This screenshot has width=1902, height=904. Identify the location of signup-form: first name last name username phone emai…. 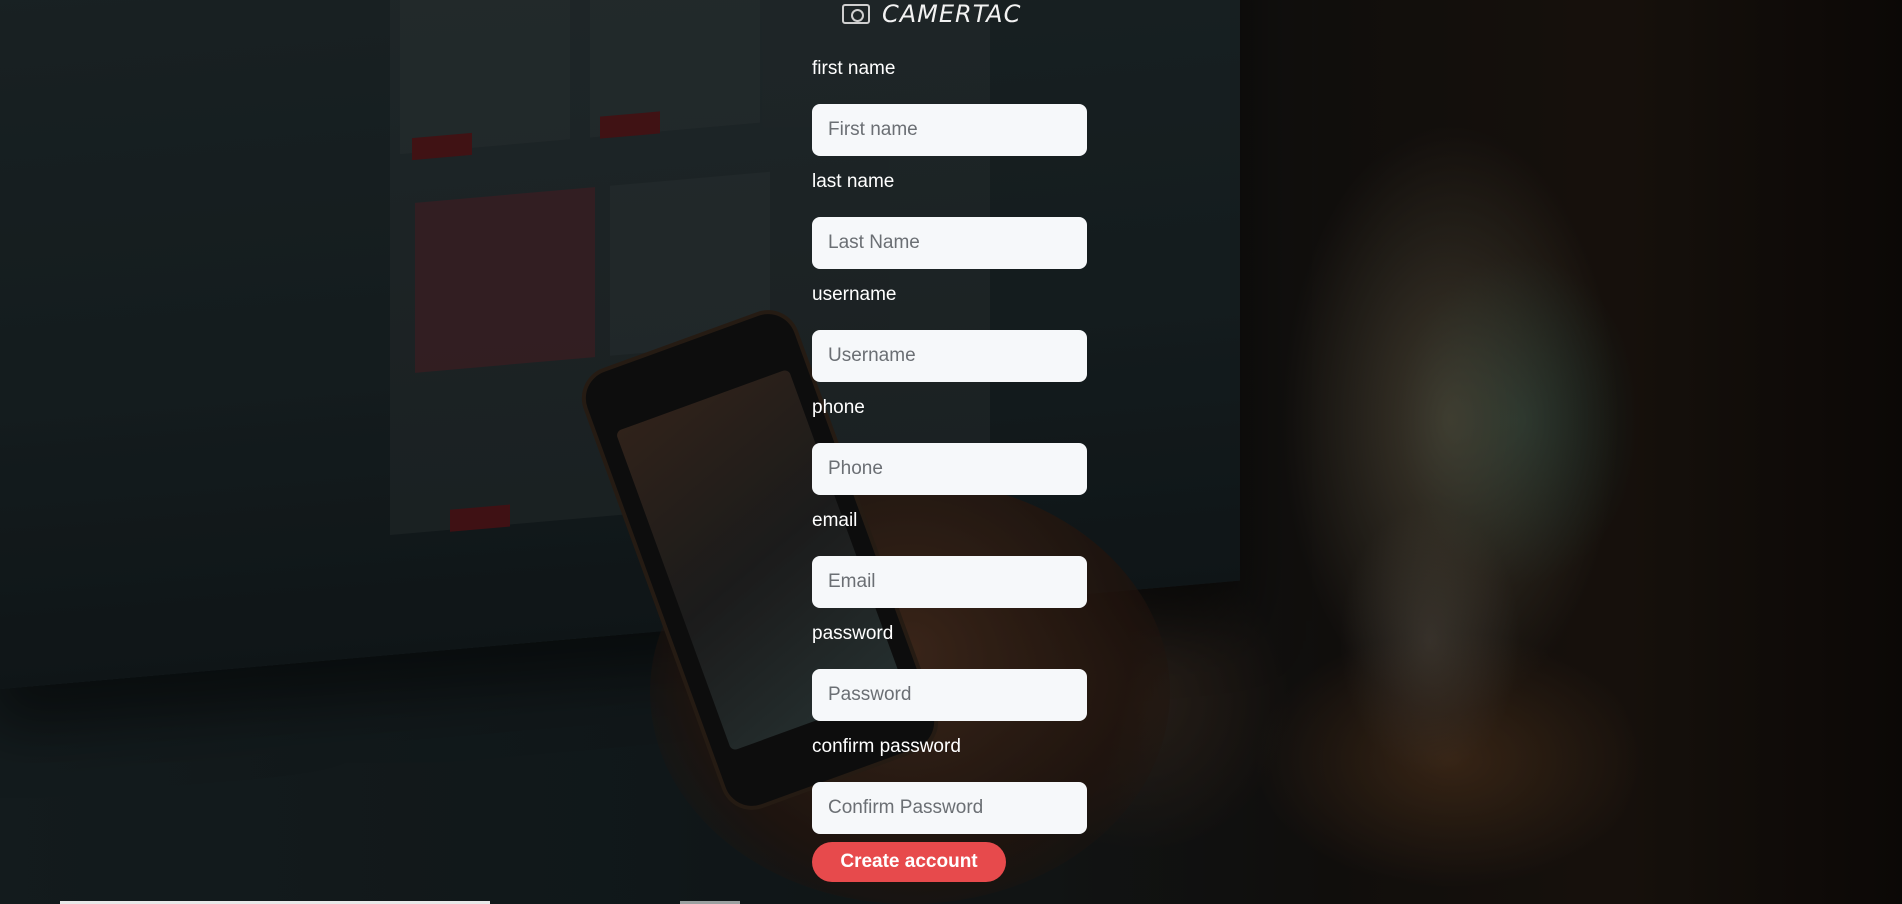
(949, 447).